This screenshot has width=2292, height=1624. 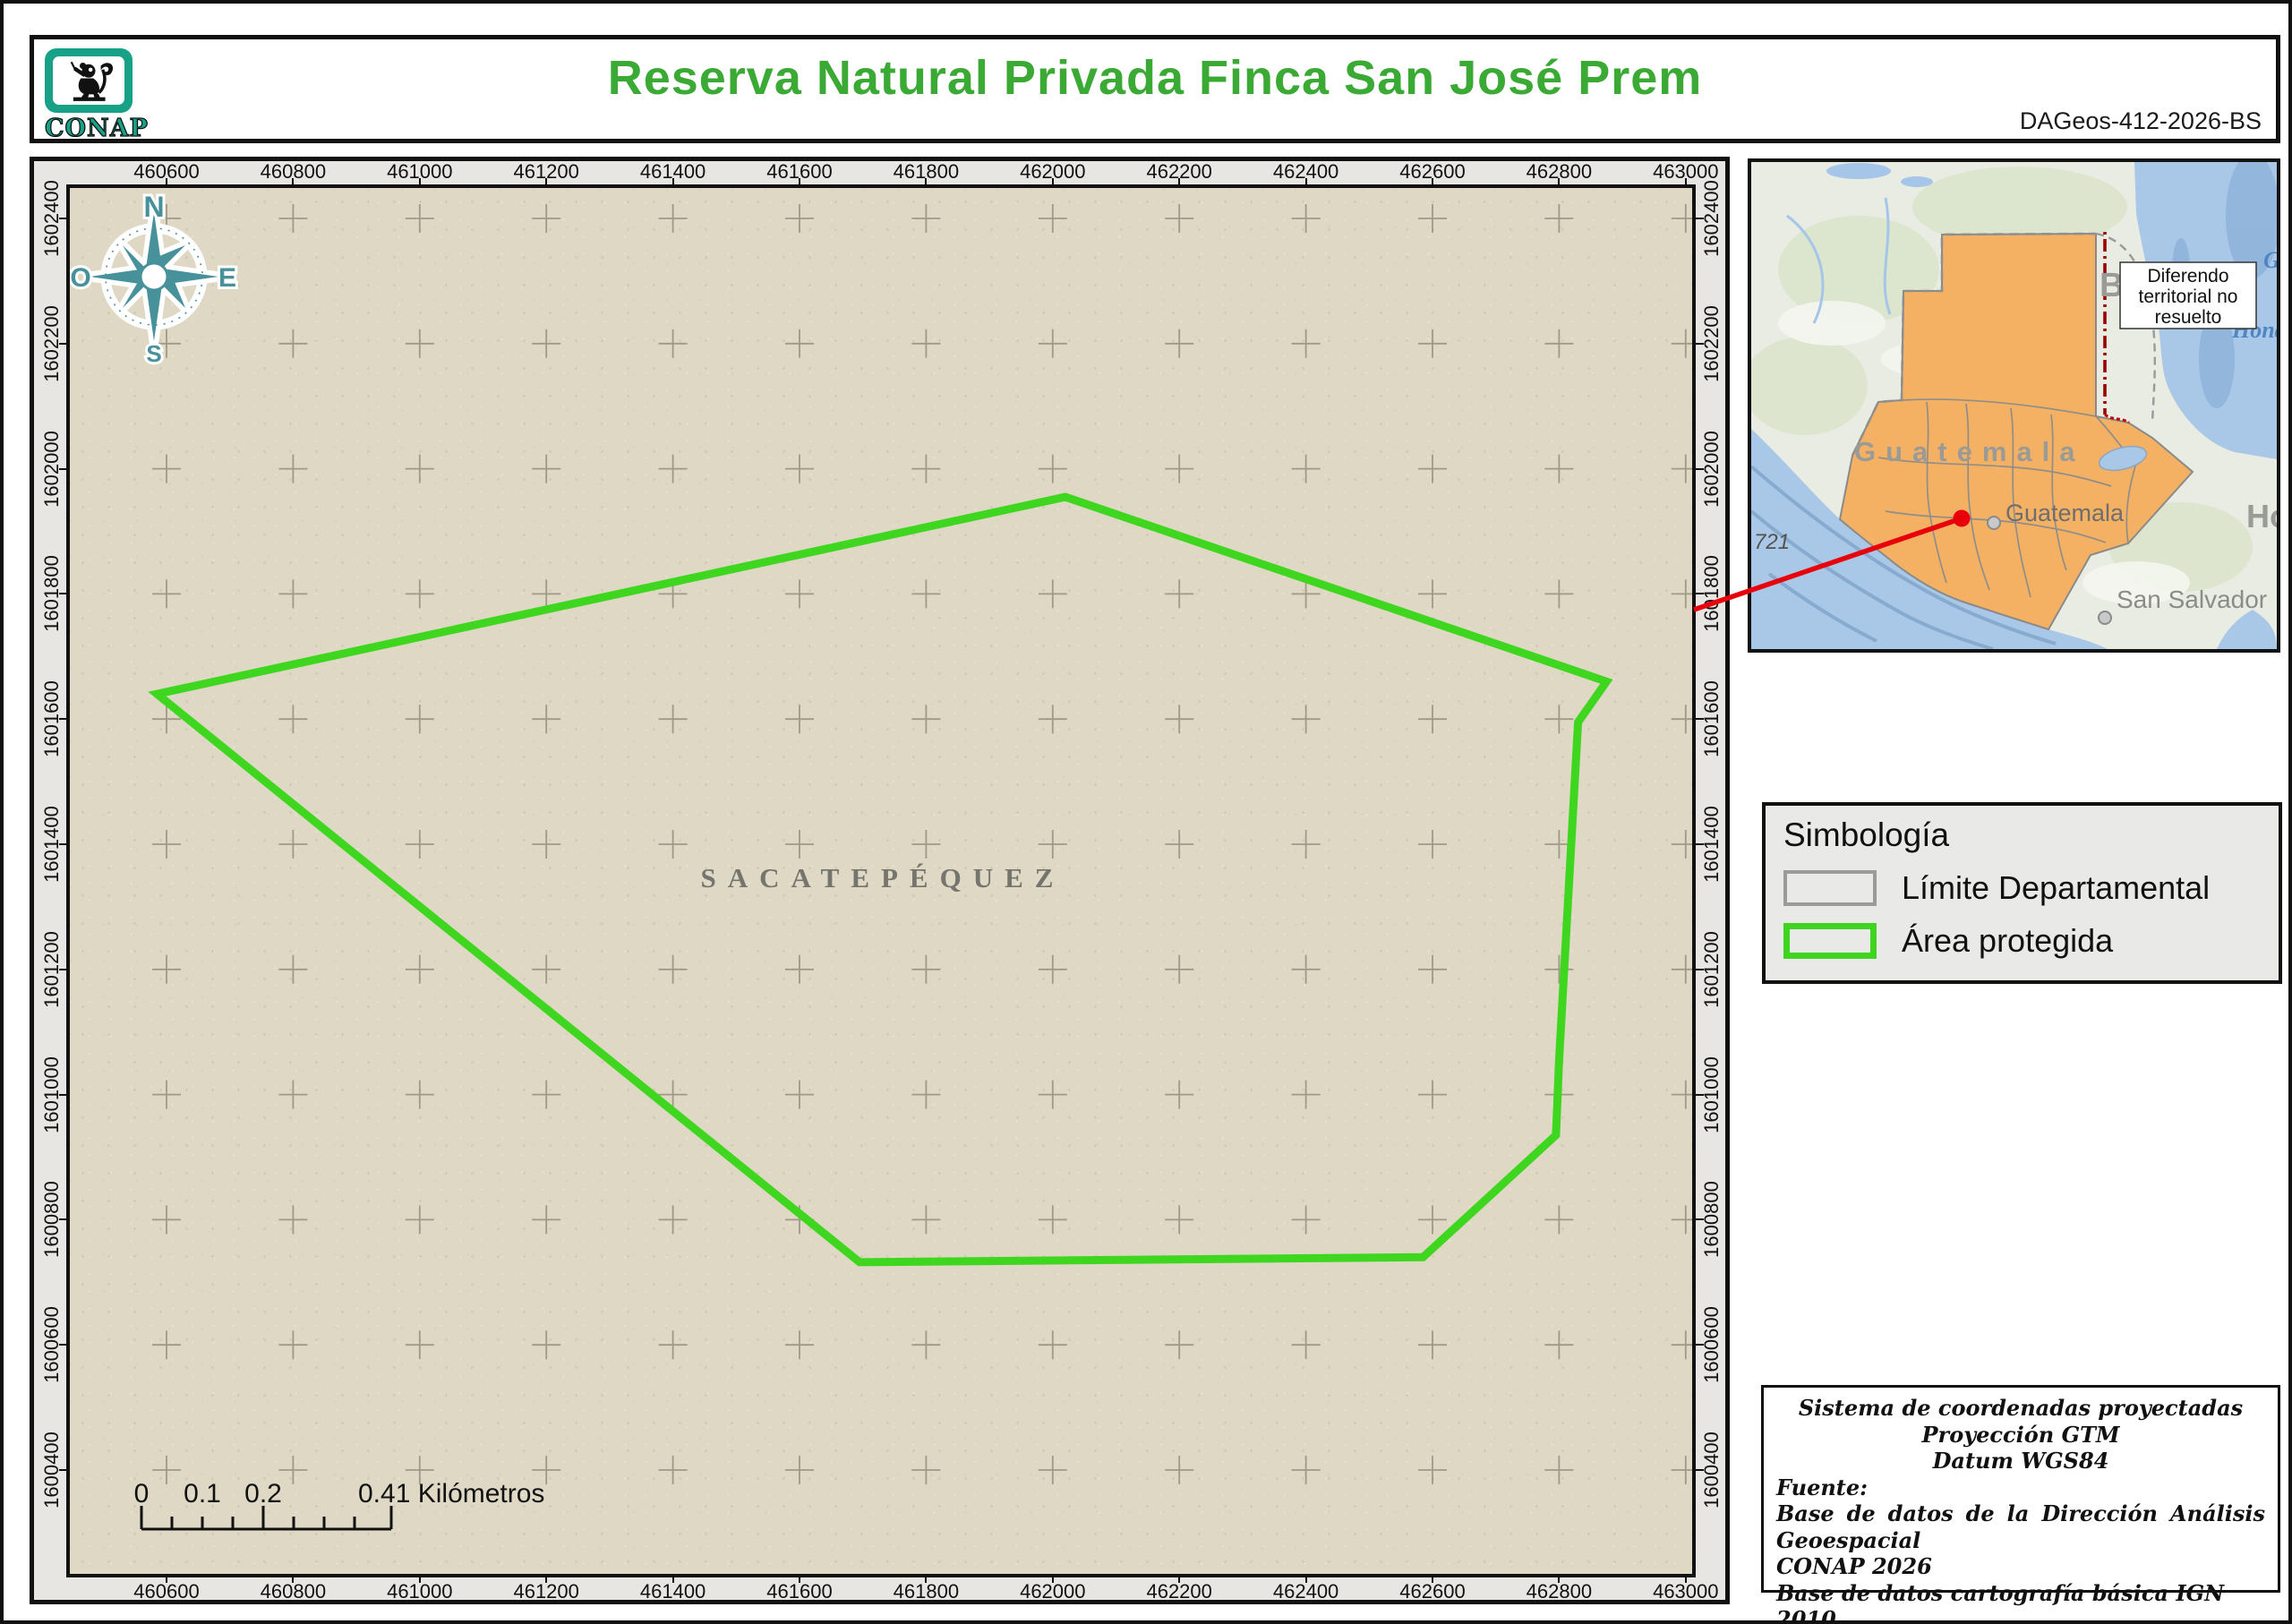 What do you see at coordinates (96, 128) in the screenshot?
I see `conap-logo-text: CONAP` at bounding box center [96, 128].